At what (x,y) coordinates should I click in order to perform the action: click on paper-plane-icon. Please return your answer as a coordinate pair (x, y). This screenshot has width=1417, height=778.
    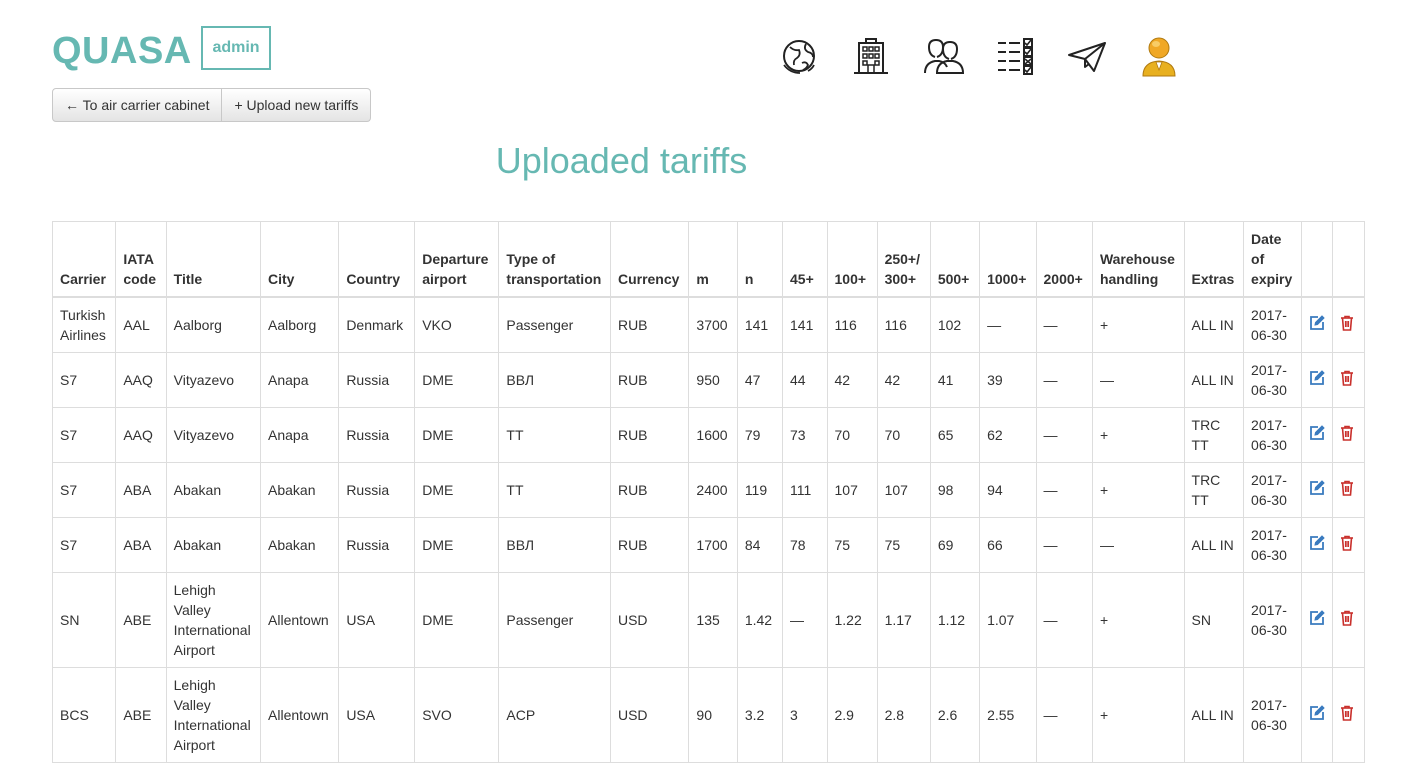
    Looking at the image, I should click on (1087, 56).